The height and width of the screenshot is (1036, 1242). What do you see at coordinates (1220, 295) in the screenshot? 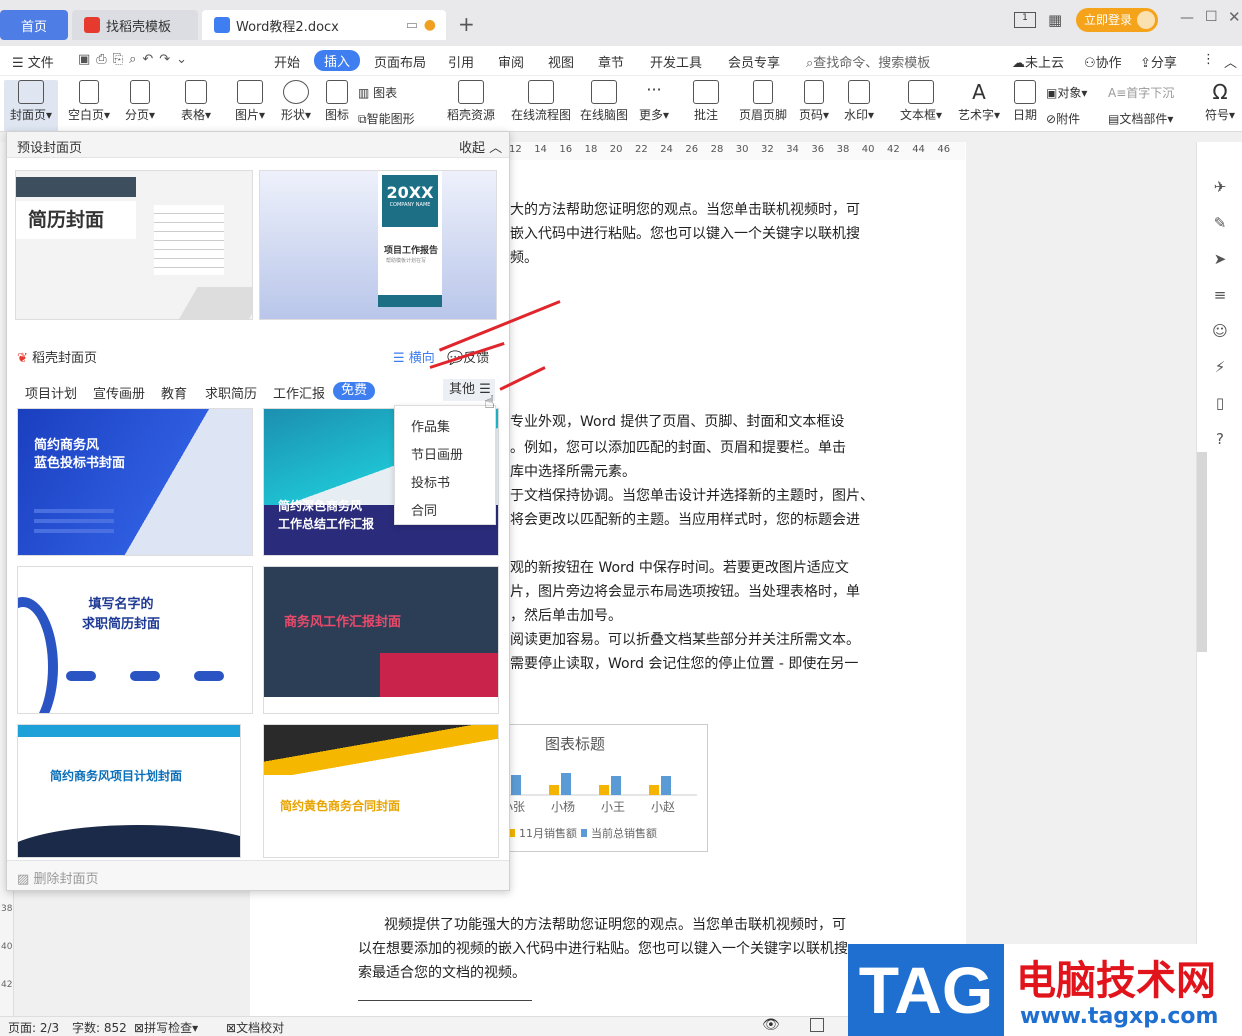
I see `sliders-icon: ≡` at bounding box center [1220, 295].